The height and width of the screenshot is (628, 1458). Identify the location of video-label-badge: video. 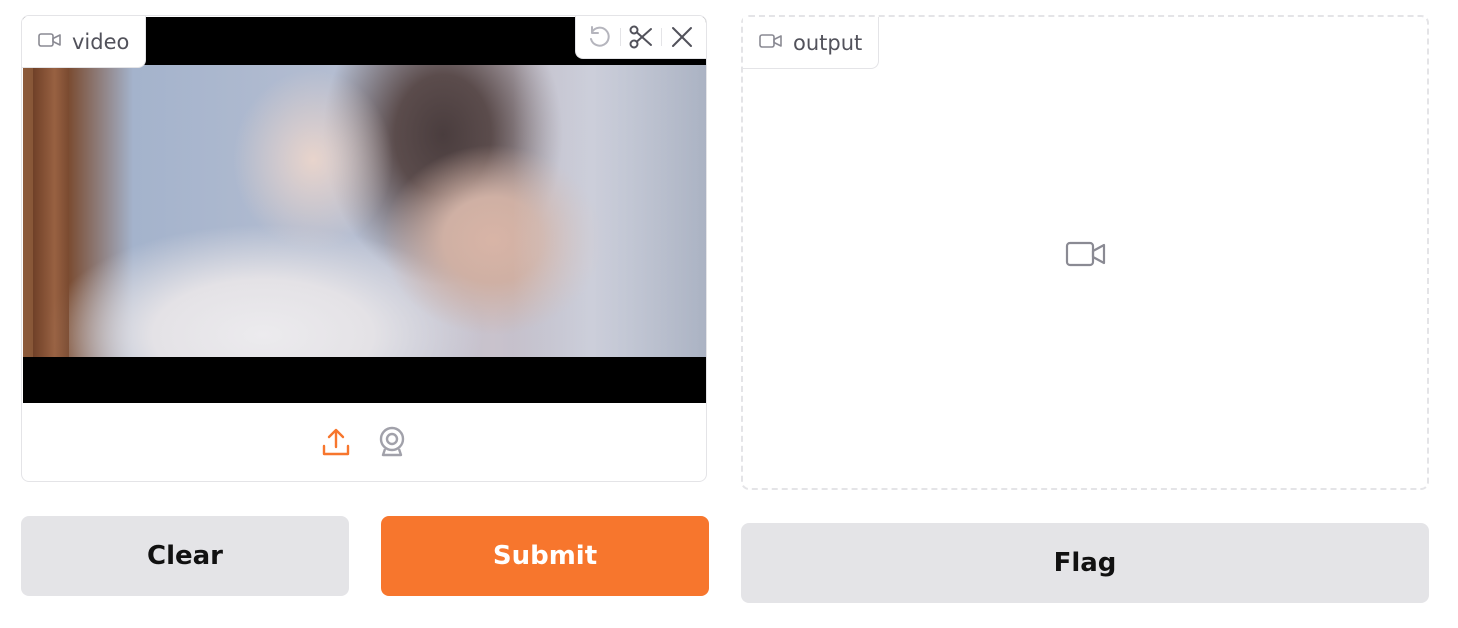
(84, 42).